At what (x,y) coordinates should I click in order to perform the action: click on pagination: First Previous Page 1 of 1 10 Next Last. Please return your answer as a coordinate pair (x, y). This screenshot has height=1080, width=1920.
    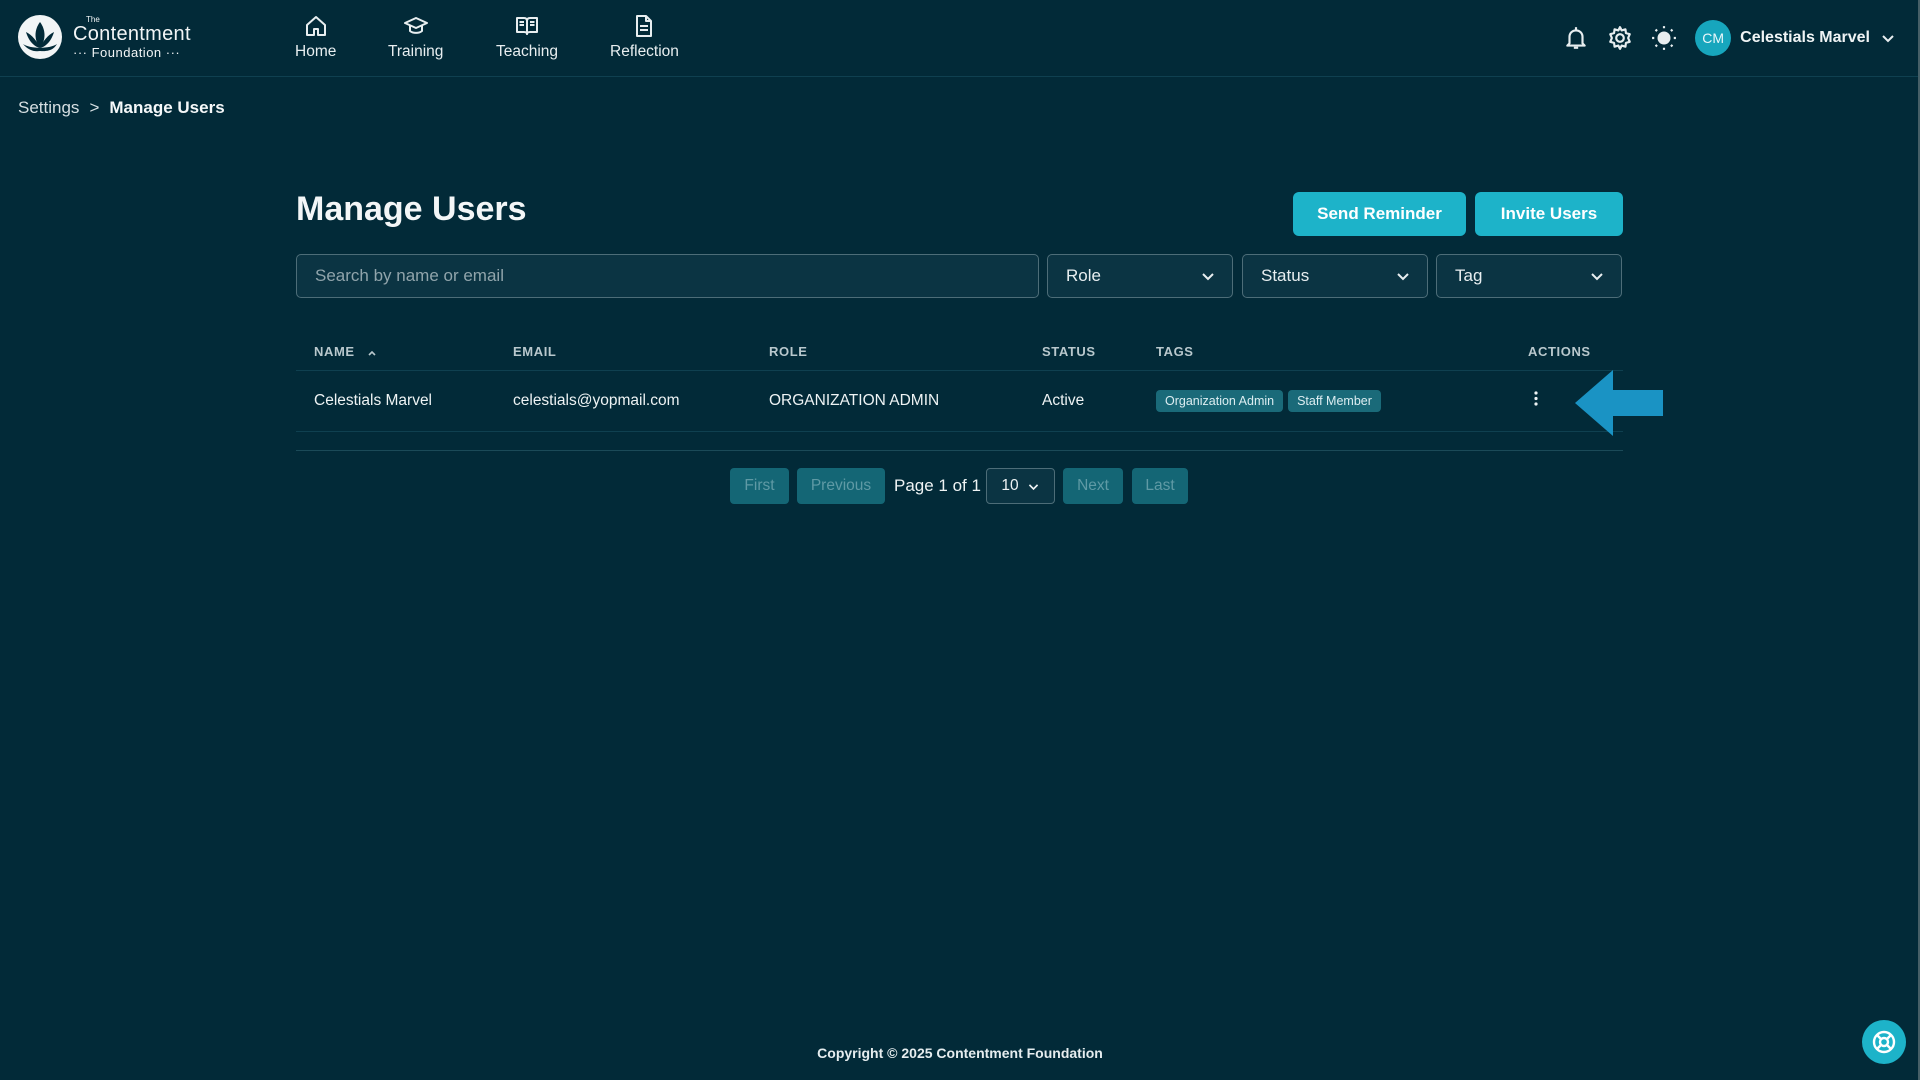
    Looking at the image, I should click on (960, 486).